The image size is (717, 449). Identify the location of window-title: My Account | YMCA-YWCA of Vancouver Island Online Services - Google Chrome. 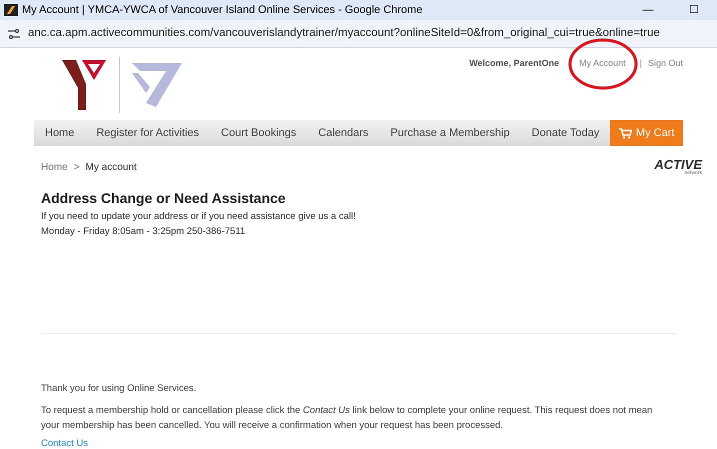
(222, 10).